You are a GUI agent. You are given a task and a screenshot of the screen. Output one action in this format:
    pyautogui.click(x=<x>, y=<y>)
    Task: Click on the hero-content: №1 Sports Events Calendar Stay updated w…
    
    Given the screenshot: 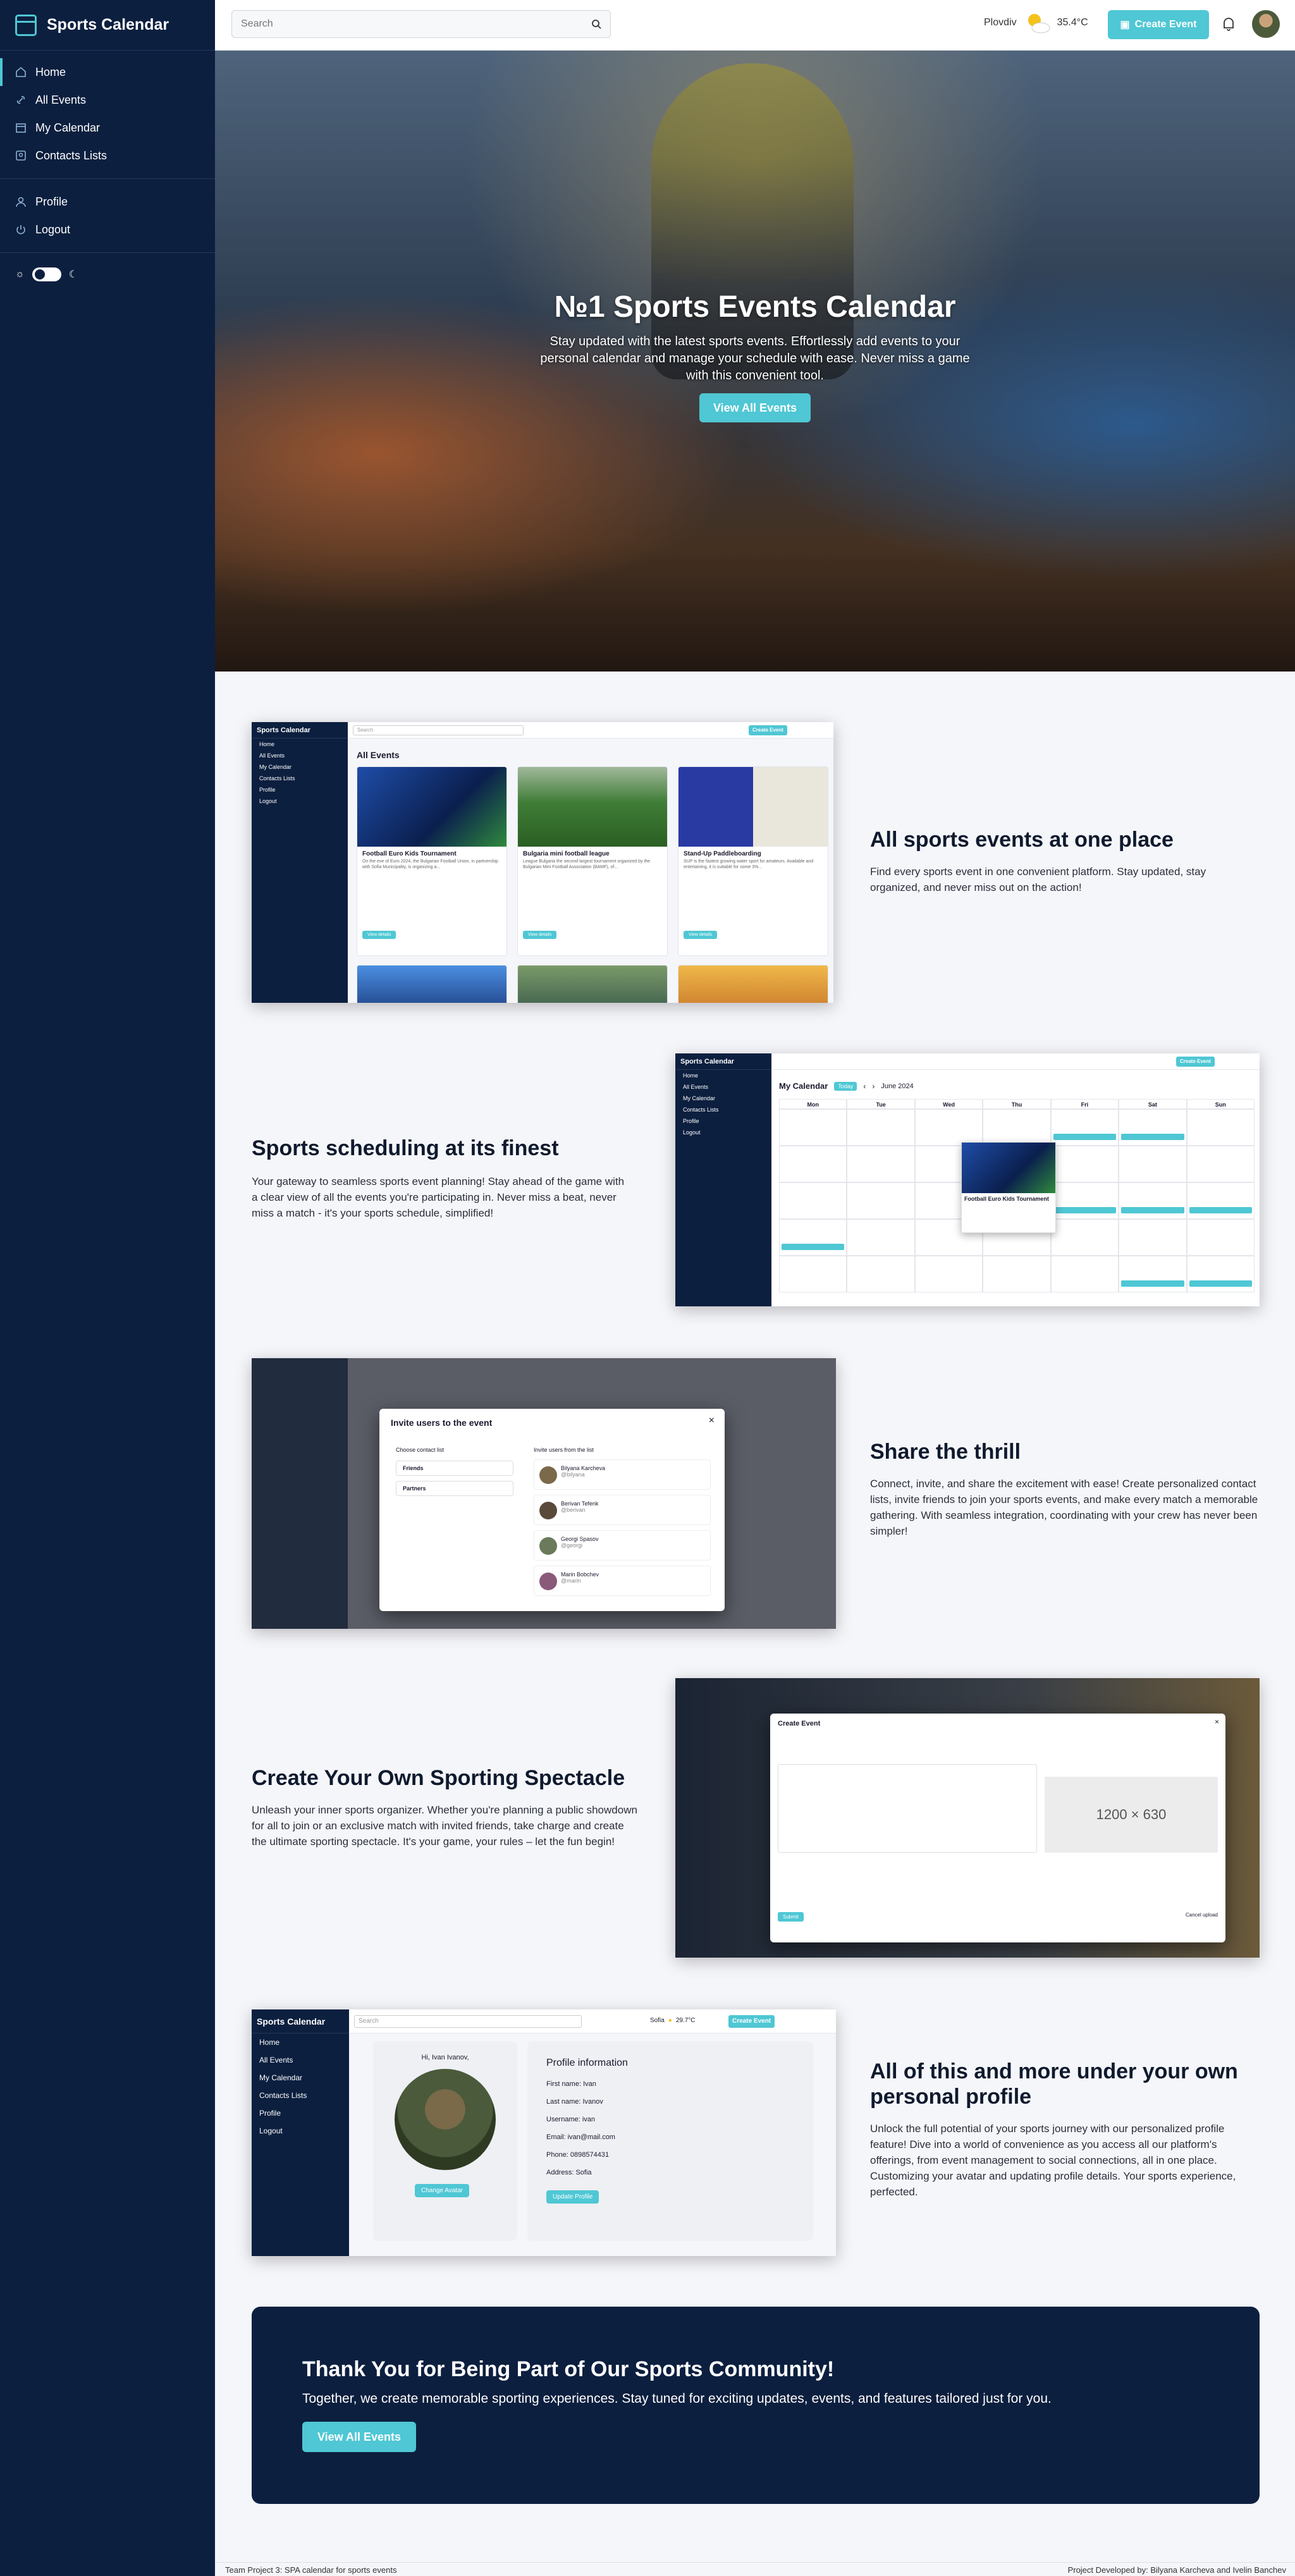 What is the action you would take?
    pyautogui.click(x=755, y=356)
    